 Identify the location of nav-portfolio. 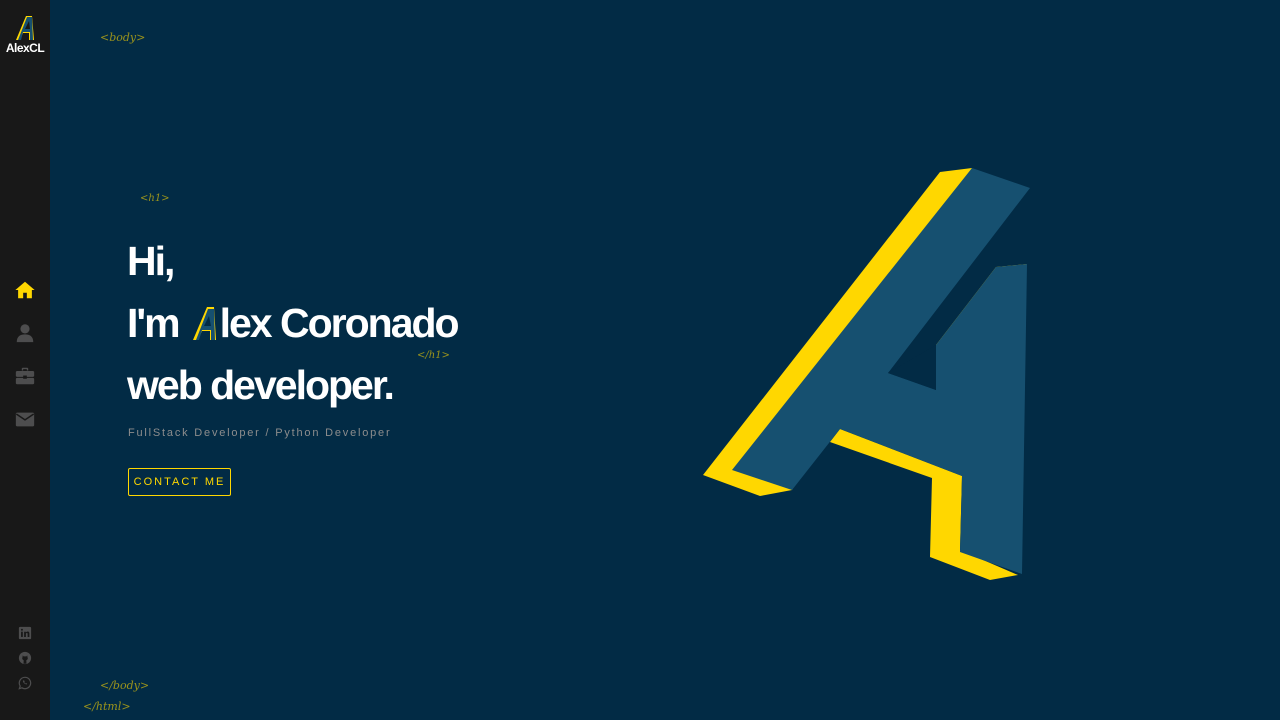
(25, 375).